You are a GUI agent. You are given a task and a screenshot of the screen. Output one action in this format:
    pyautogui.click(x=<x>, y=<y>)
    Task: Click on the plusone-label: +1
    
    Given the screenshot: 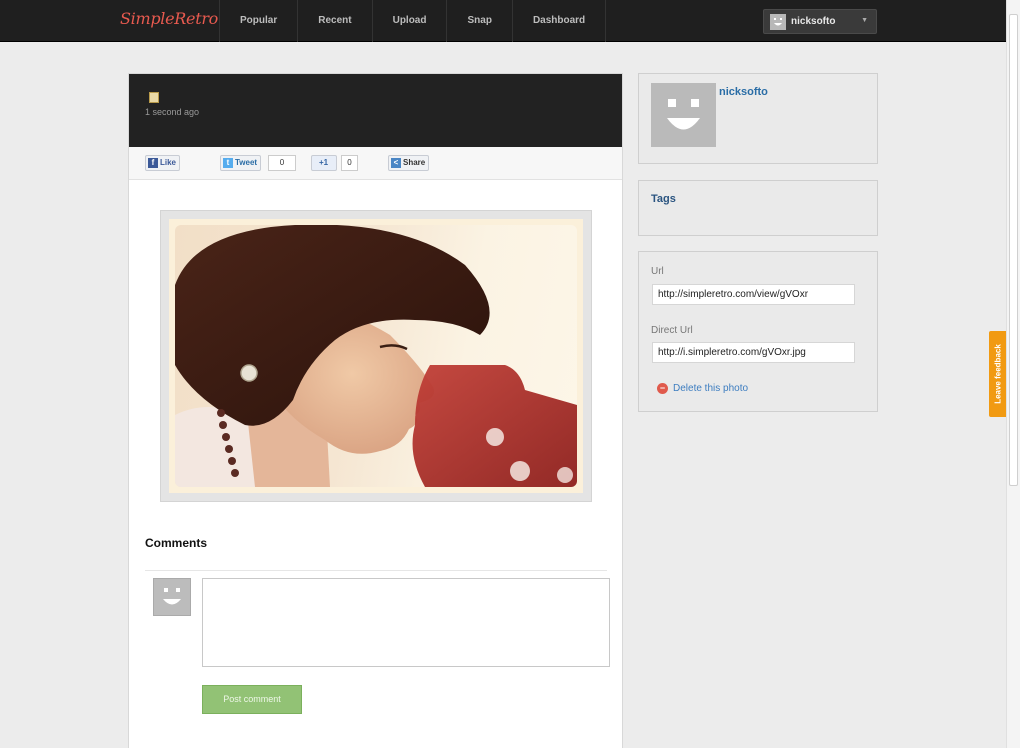 What is the action you would take?
    pyautogui.click(x=323, y=162)
    